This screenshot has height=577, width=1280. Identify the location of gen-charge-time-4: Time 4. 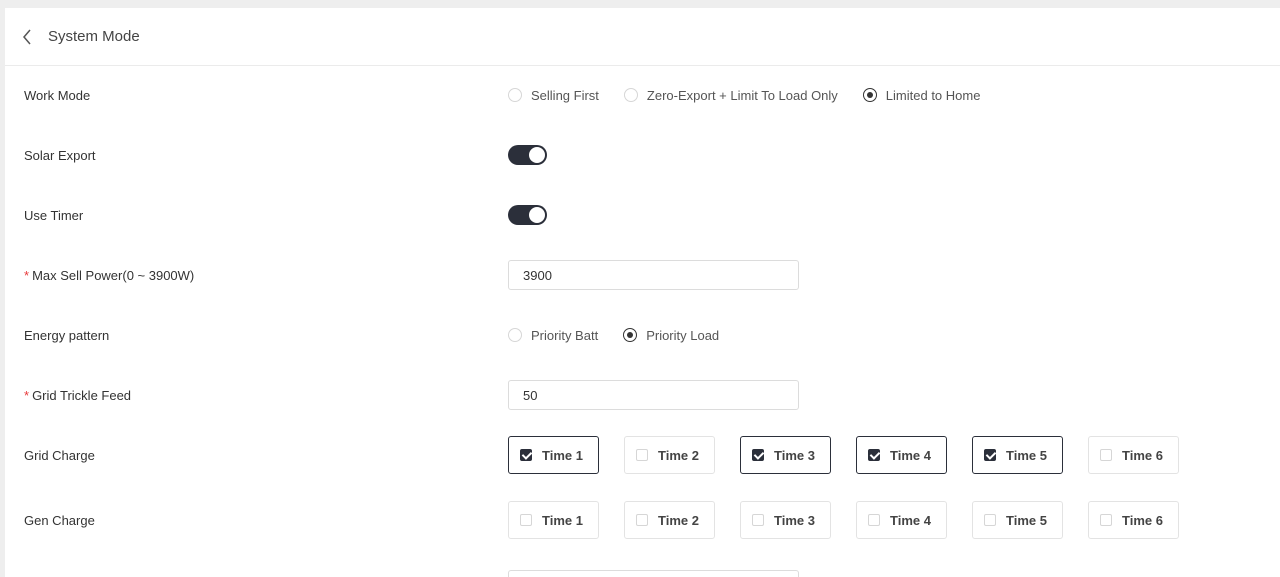
(901, 520).